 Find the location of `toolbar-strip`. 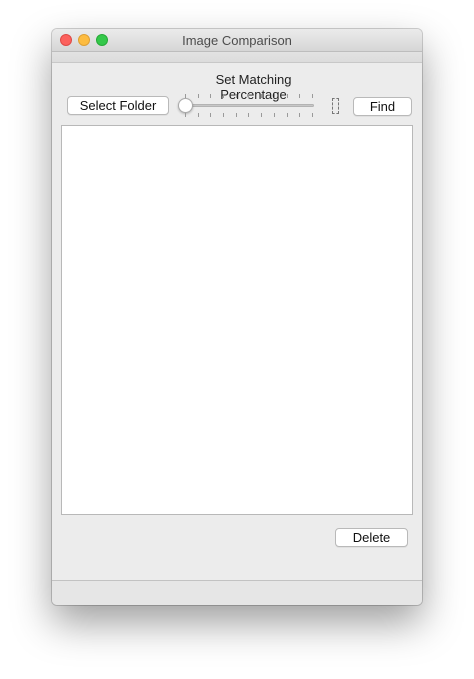

toolbar-strip is located at coordinates (237, 57).